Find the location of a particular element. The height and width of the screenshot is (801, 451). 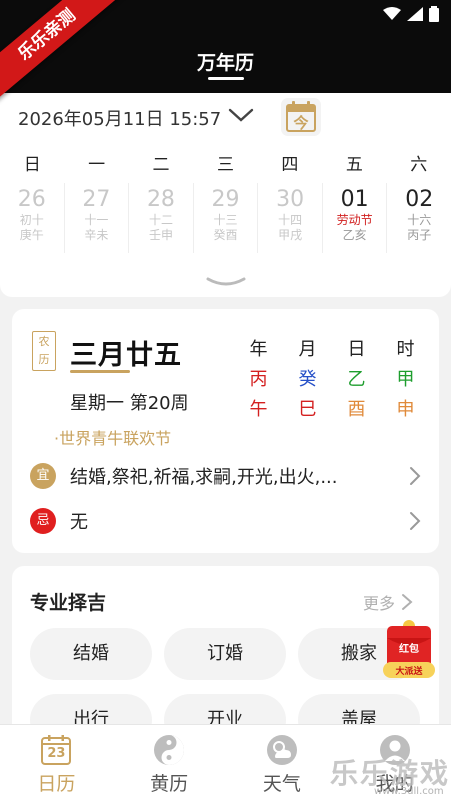

day-lunar: 十一 is located at coordinates (96, 220).